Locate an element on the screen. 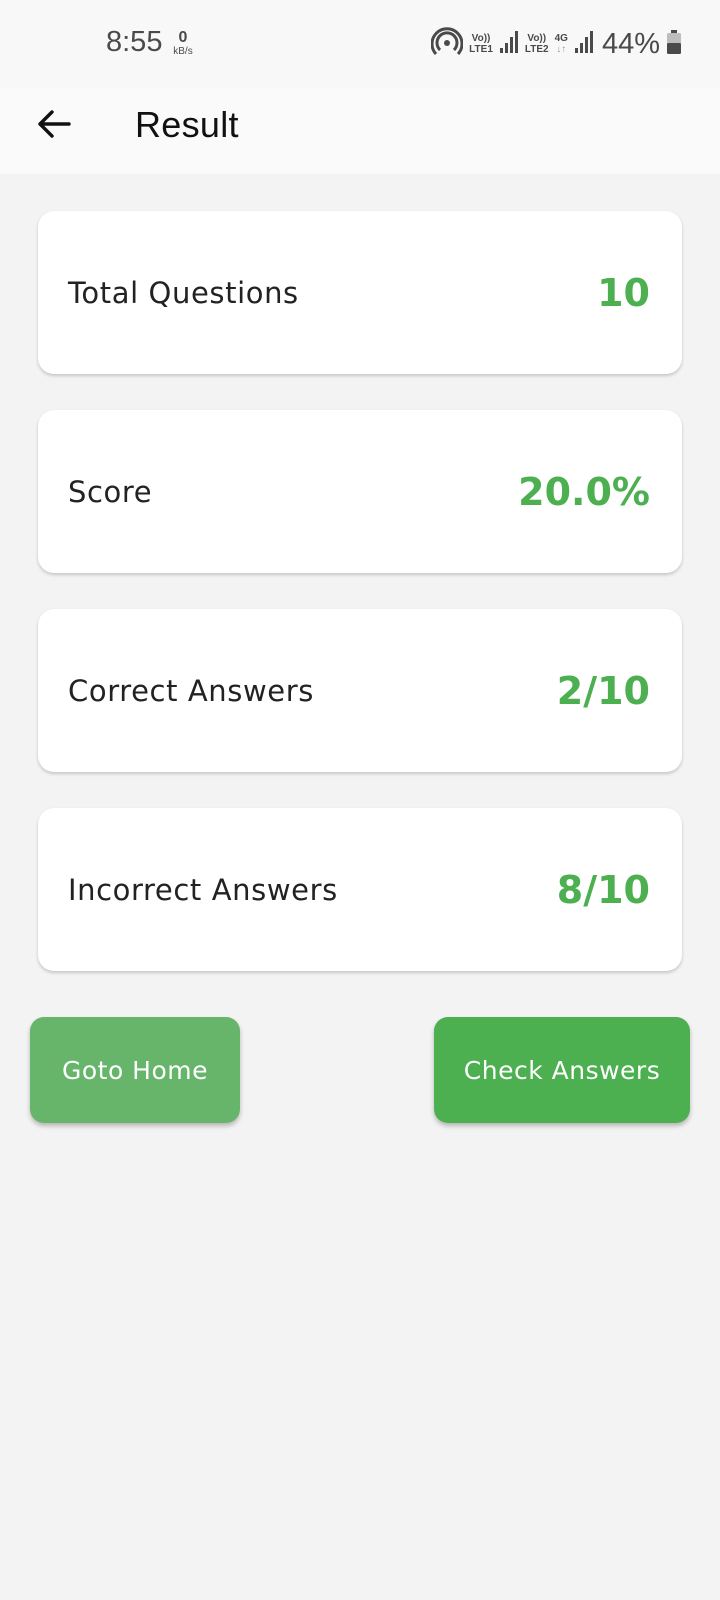 This screenshot has height=1600, width=720. hotspot-icon is located at coordinates (447, 44).